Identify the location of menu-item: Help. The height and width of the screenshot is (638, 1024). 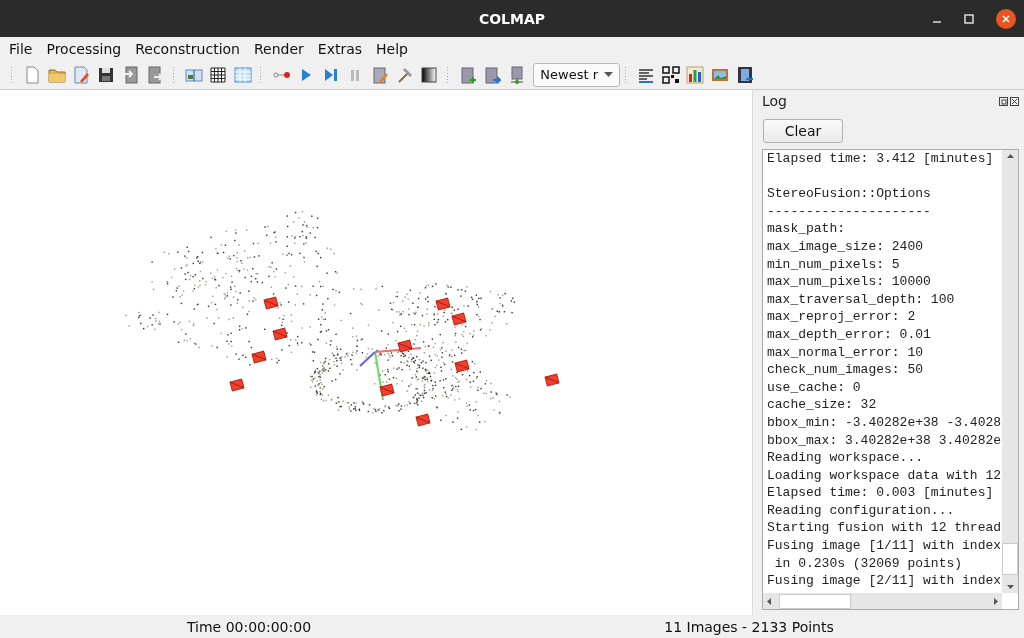
(392, 48).